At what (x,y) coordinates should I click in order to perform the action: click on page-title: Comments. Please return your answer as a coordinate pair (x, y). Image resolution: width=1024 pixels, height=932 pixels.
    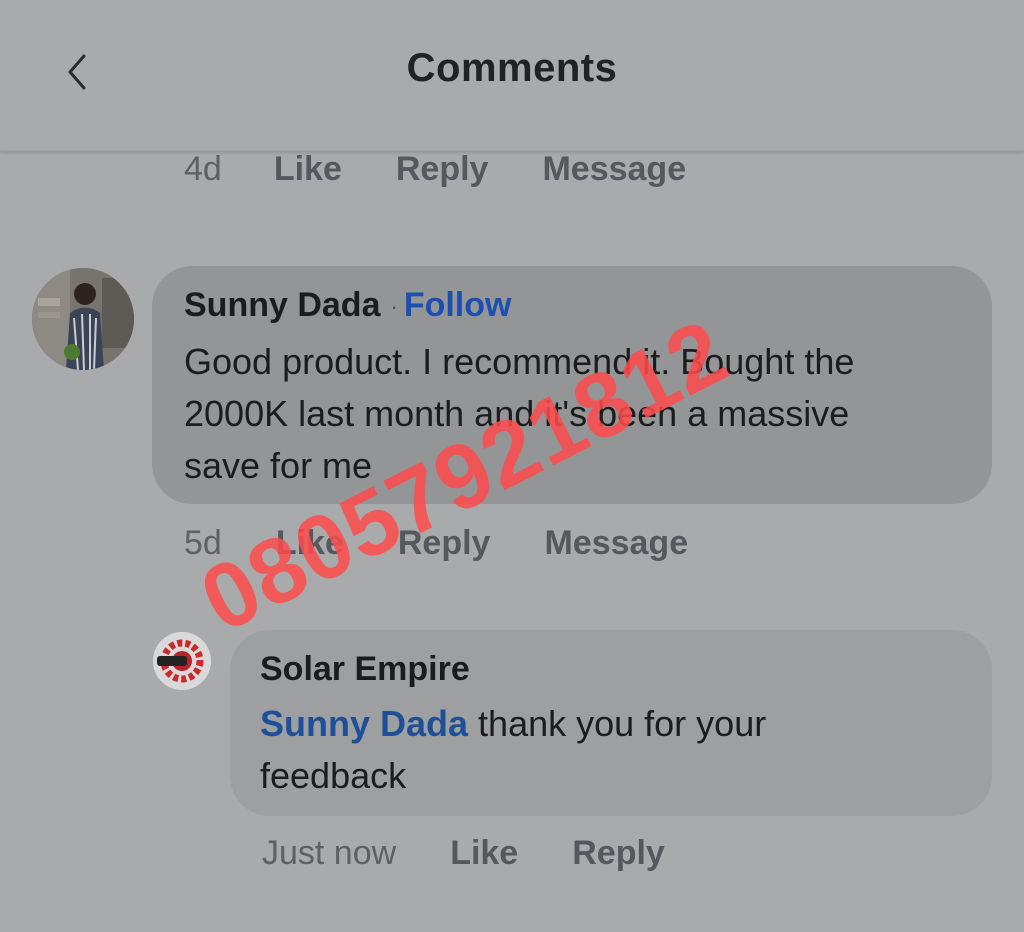
    Looking at the image, I should click on (512, 68).